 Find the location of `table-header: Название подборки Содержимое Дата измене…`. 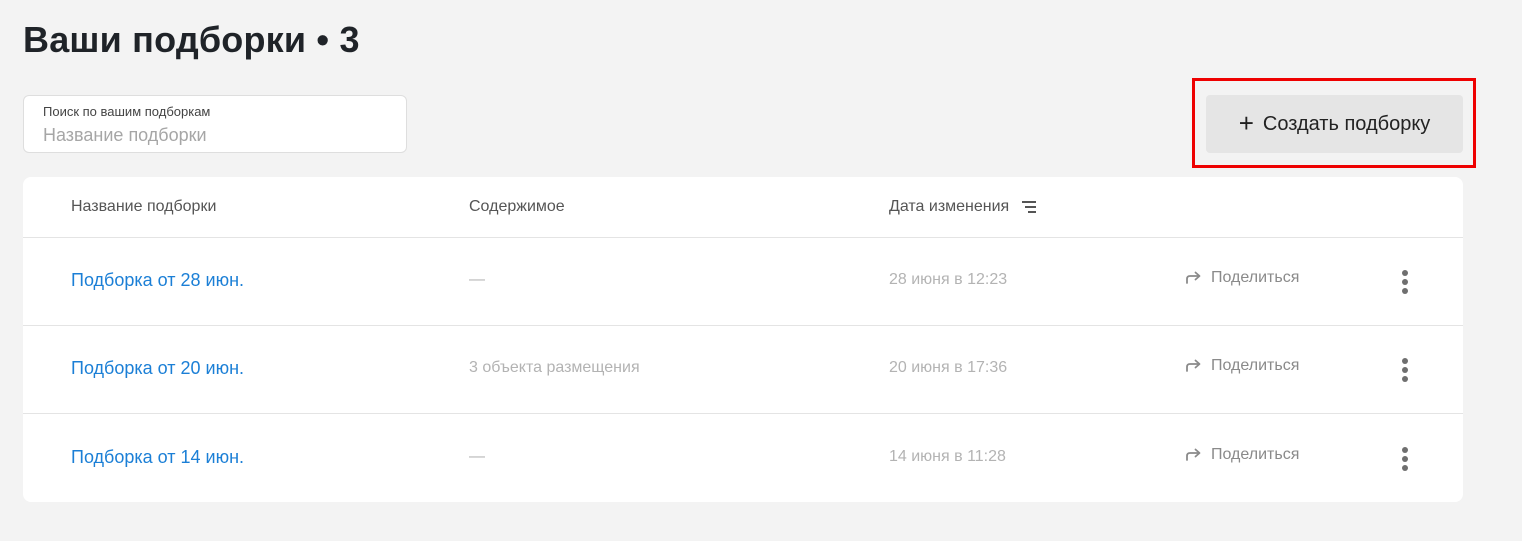

table-header: Название подборки Содержимое Дата измене… is located at coordinates (743, 207).